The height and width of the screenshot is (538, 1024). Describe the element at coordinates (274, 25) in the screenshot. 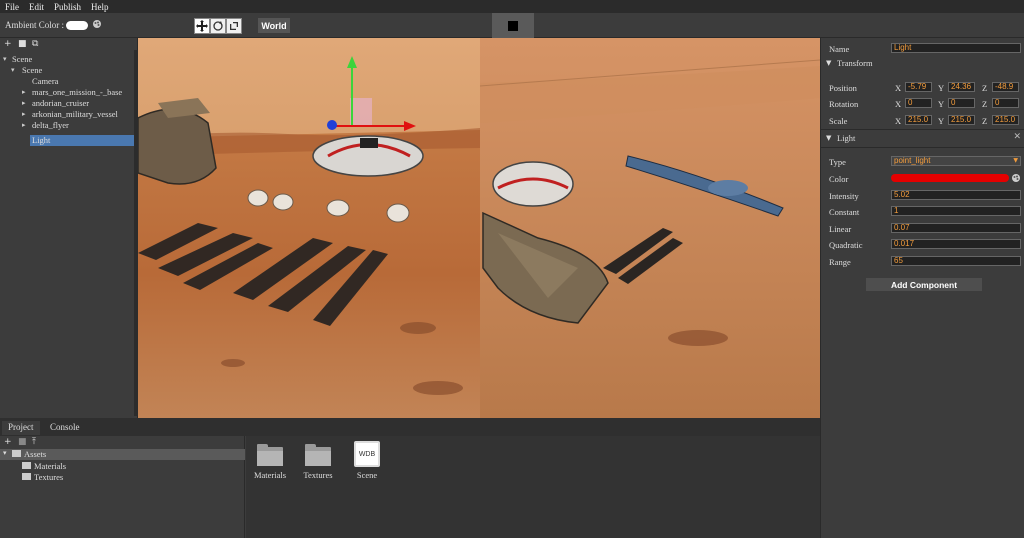

I see `coordinate-space-button: World` at that location.